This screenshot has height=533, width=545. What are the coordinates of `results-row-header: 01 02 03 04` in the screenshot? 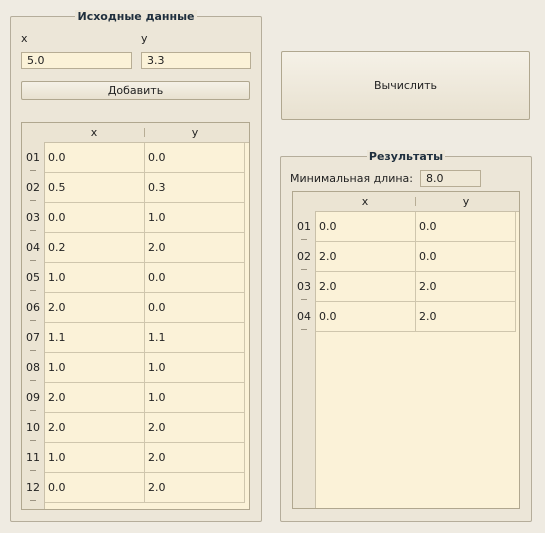 It's located at (304, 360).